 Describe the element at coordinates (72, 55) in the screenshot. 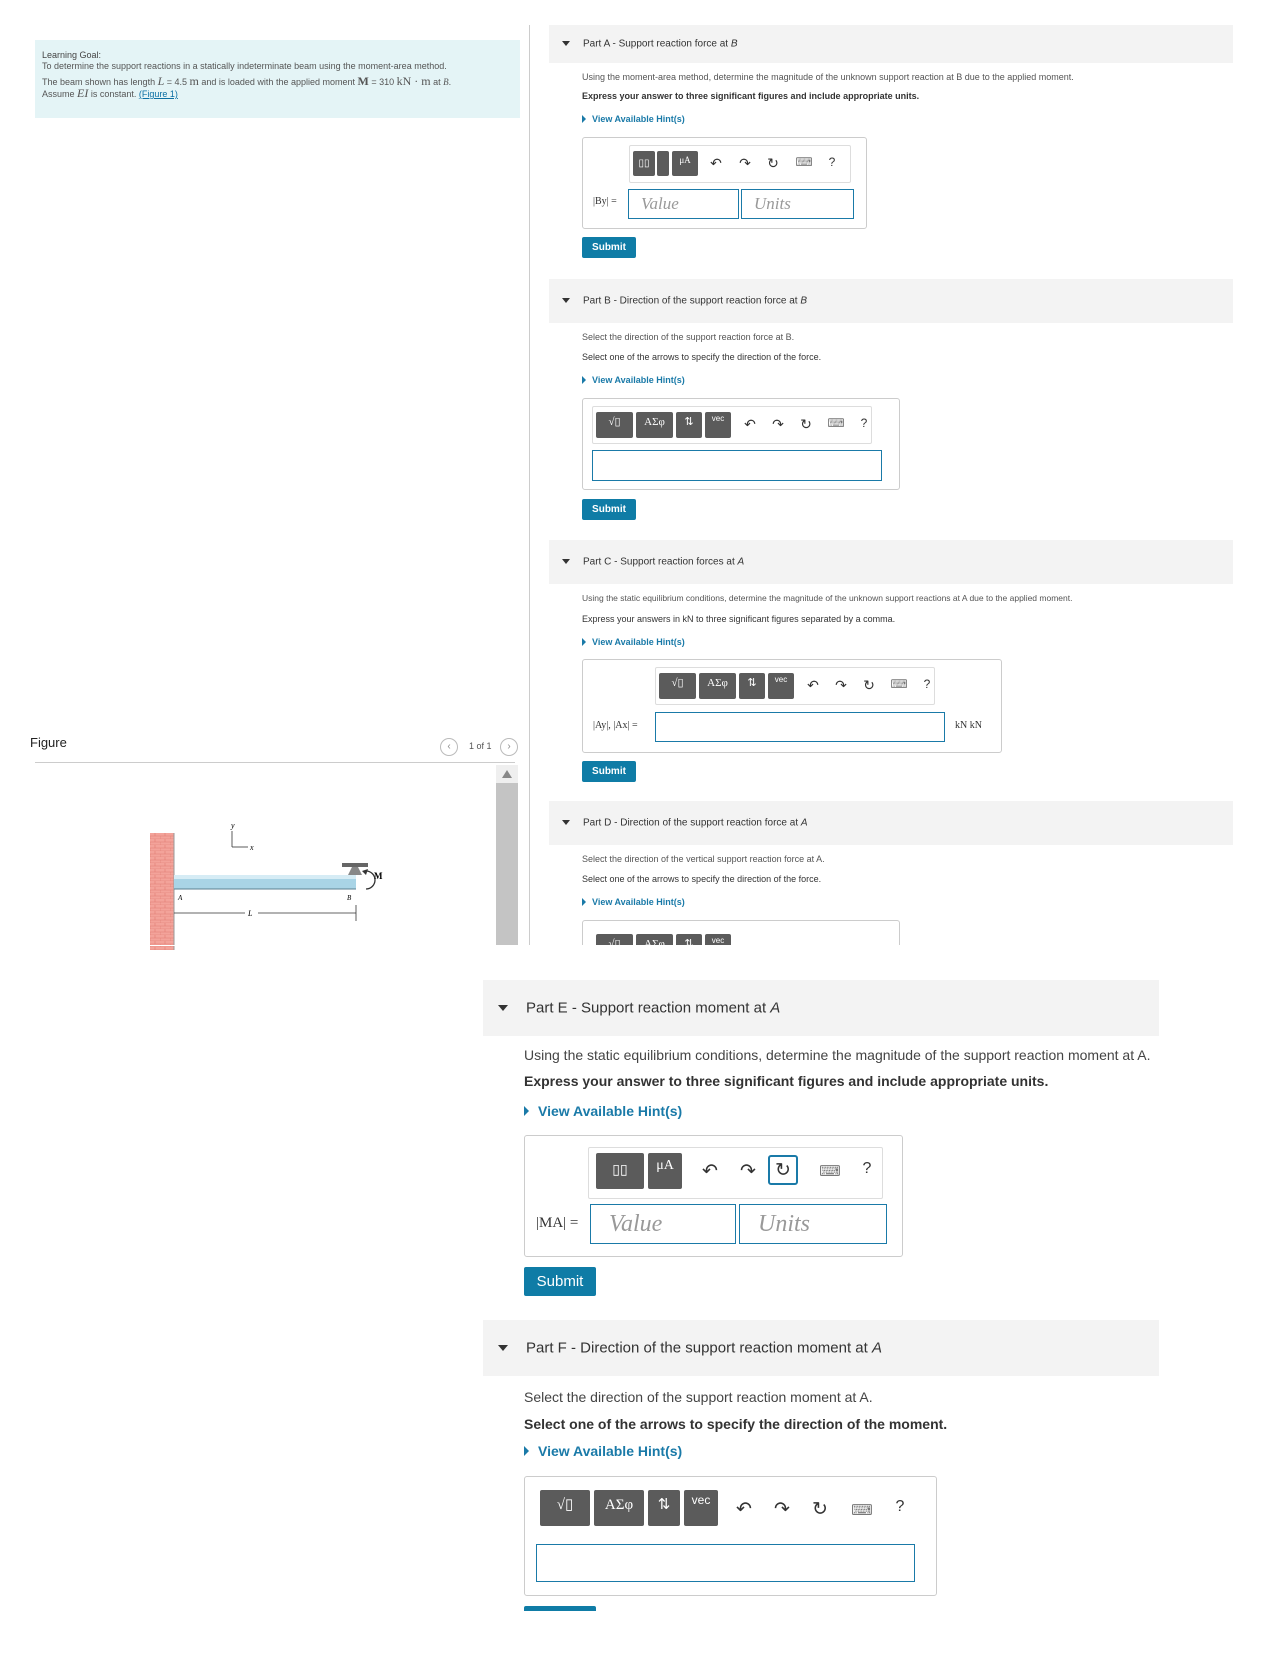

I see `learning-goal-heading: Learning Goal:` at that location.